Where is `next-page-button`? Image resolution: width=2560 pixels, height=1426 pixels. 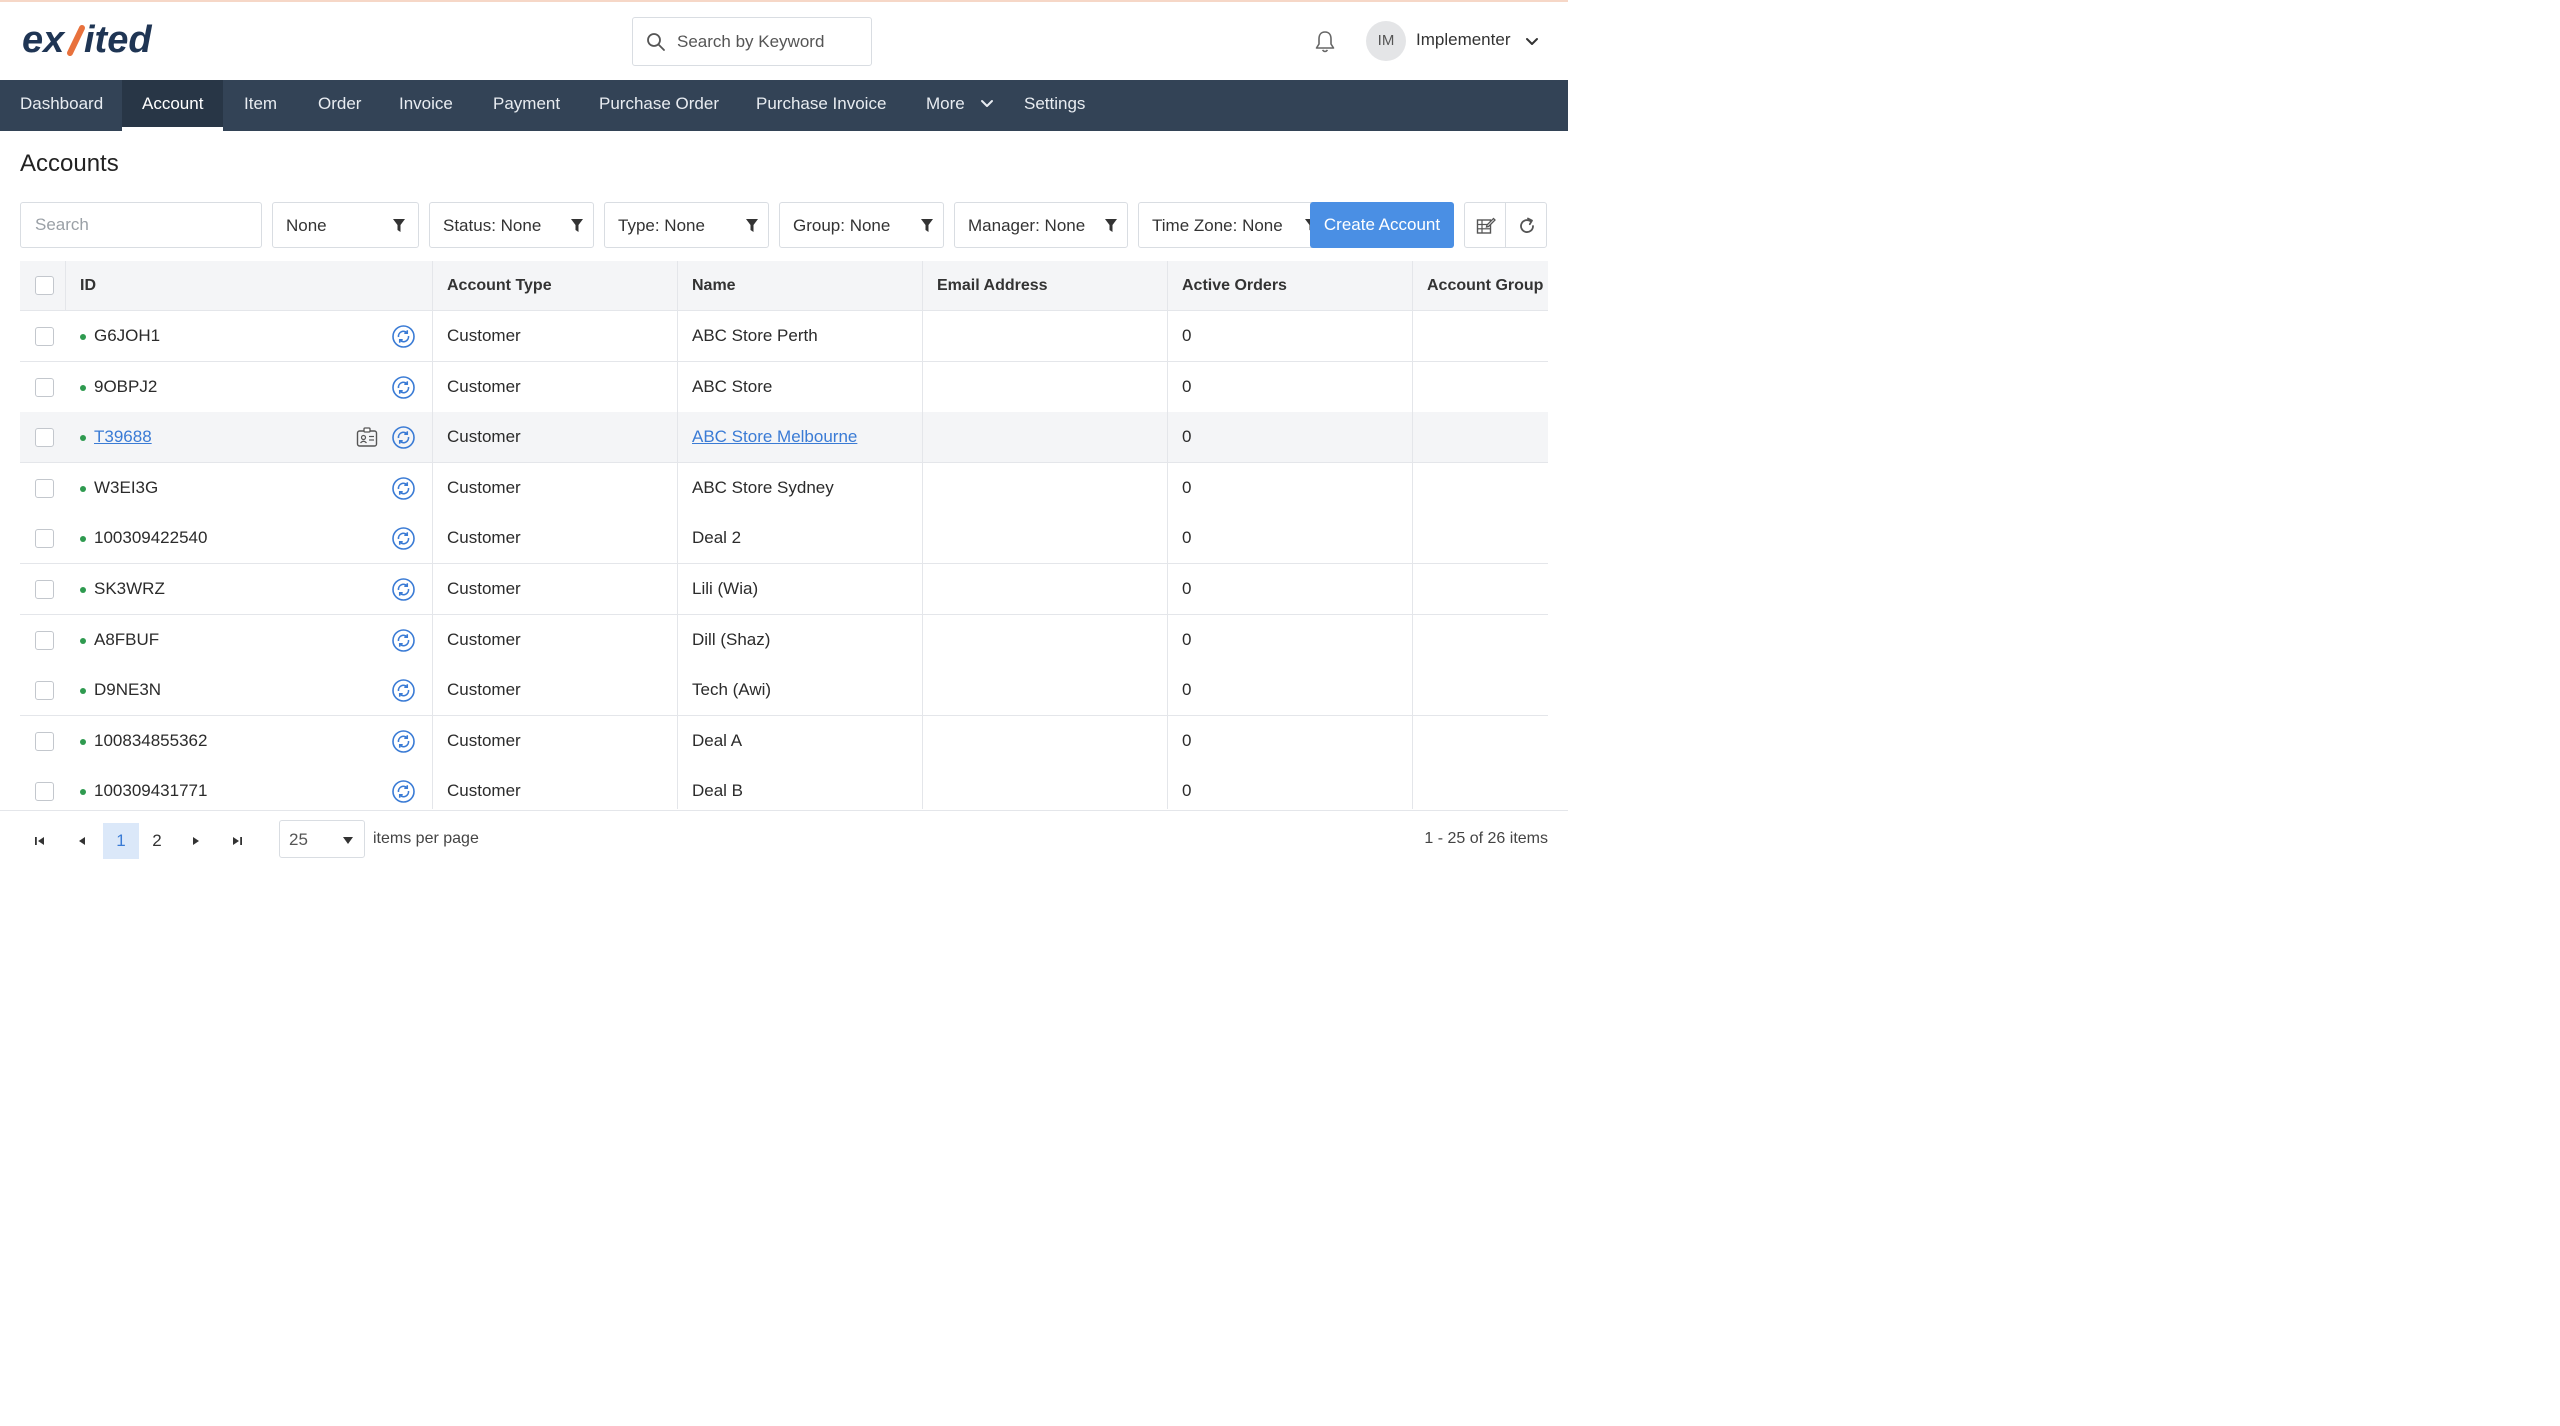
next-page-button is located at coordinates (196, 841).